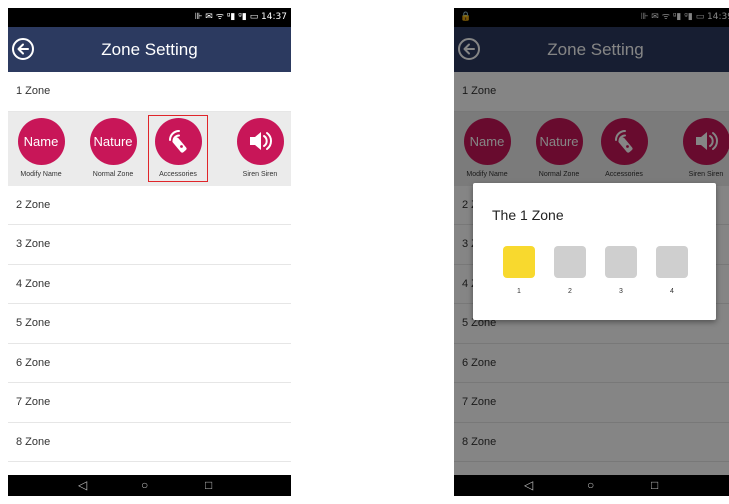 This screenshot has height=504, width=729. I want to click on siren-label: Siren Siren, so click(260, 174).